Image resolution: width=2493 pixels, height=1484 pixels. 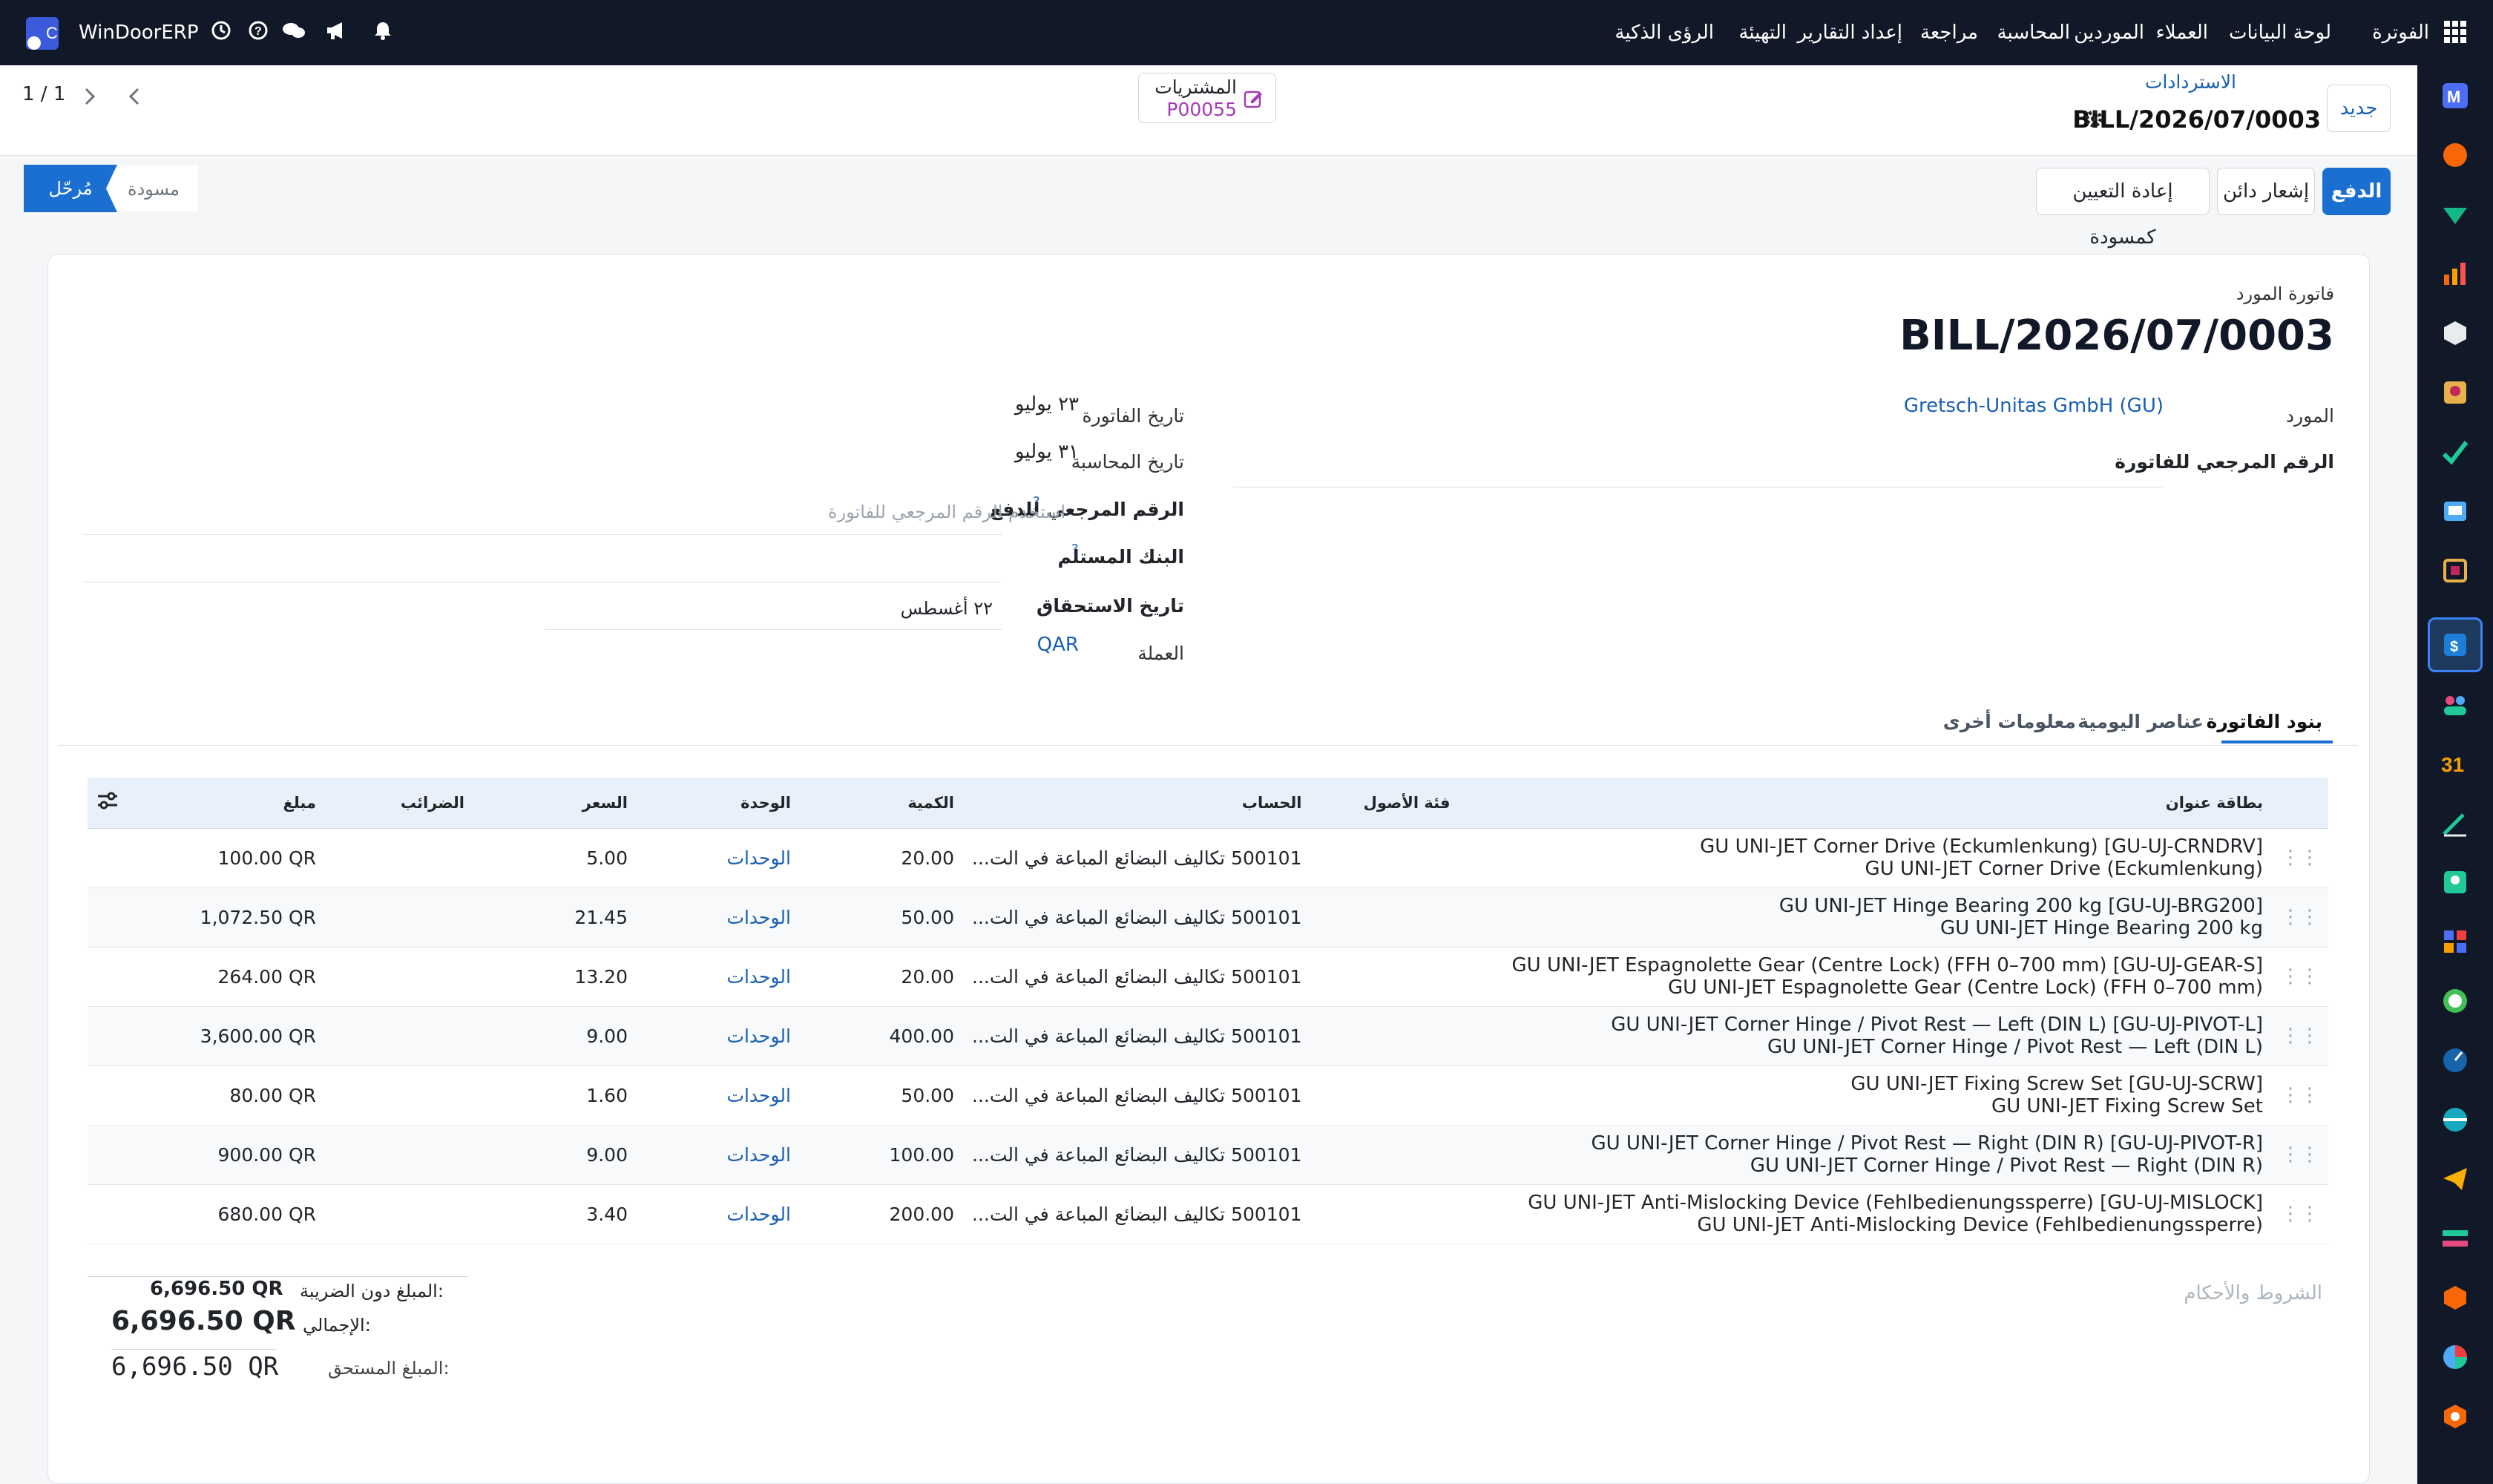 I want to click on cube-app-icon, so click(x=2455, y=1298).